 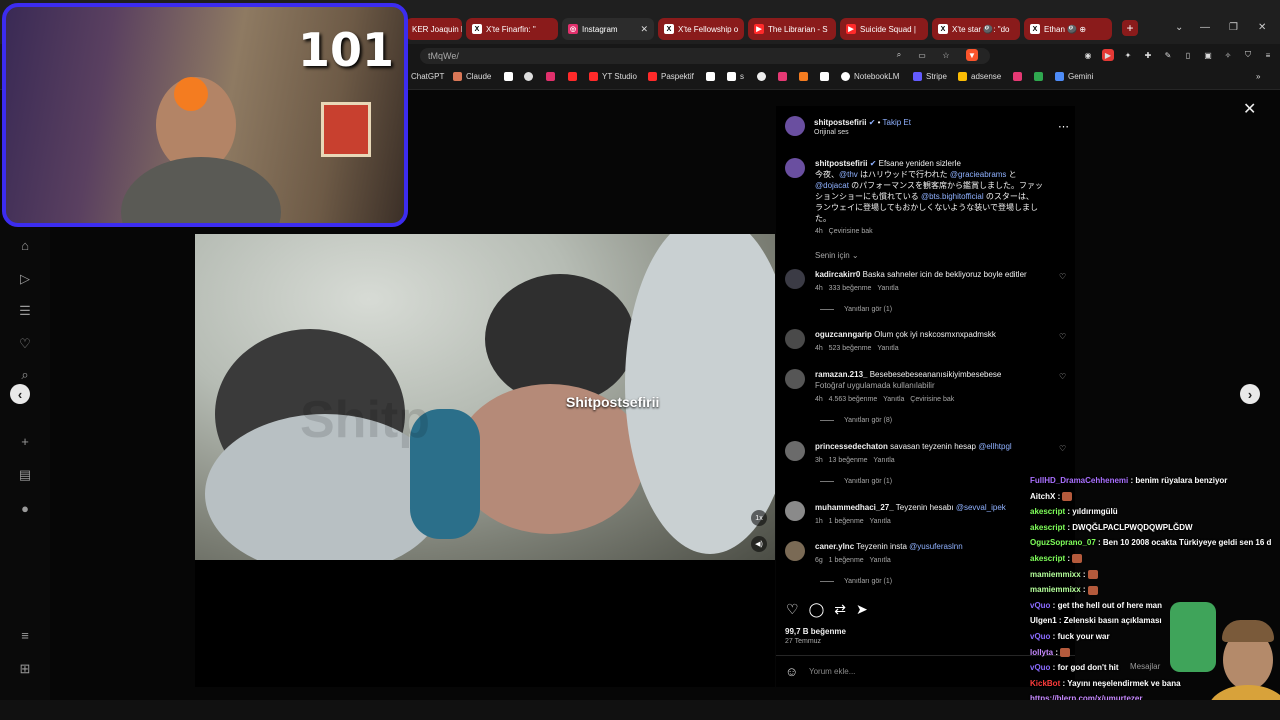 I want to click on next-post-button: ›, so click(x=1250, y=394).